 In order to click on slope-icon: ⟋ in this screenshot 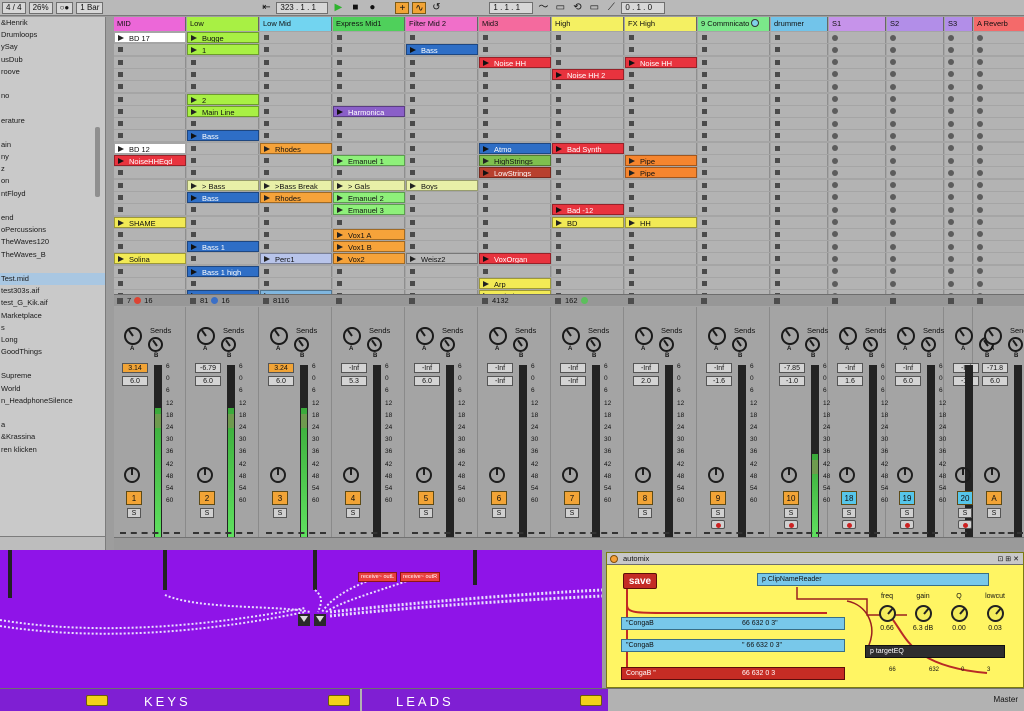, I will do `click(611, 8)`.